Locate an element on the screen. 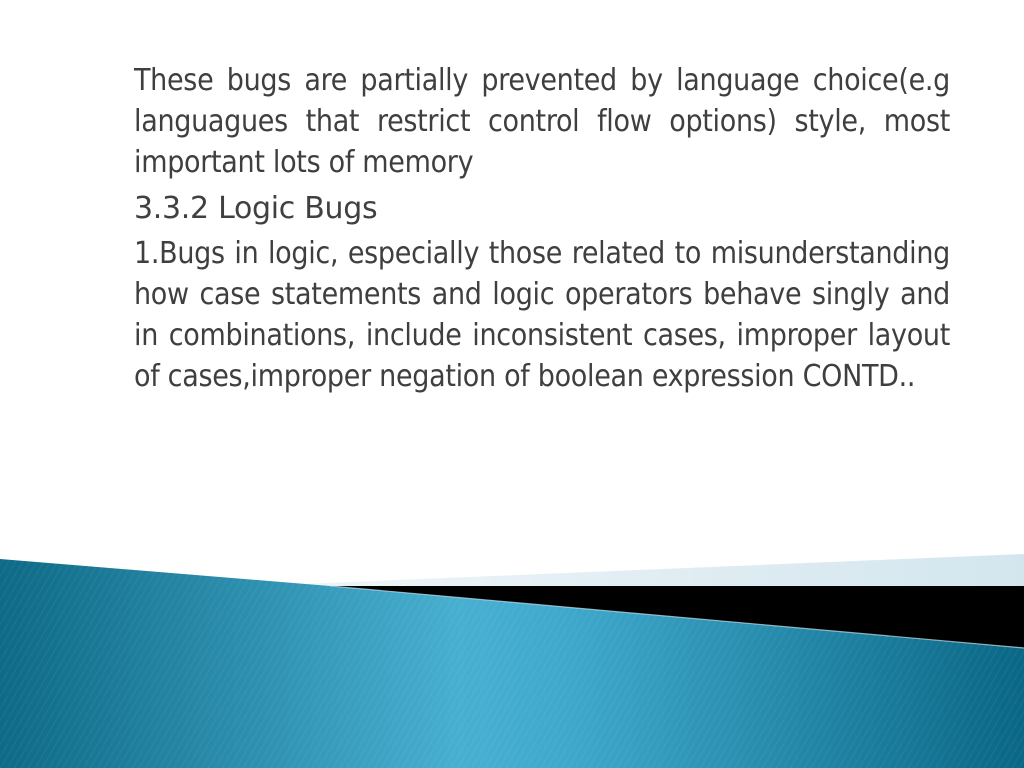 The width and height of the screenshot is (1024, 768). light-blue-sliver is located at coordinates (662, 570).